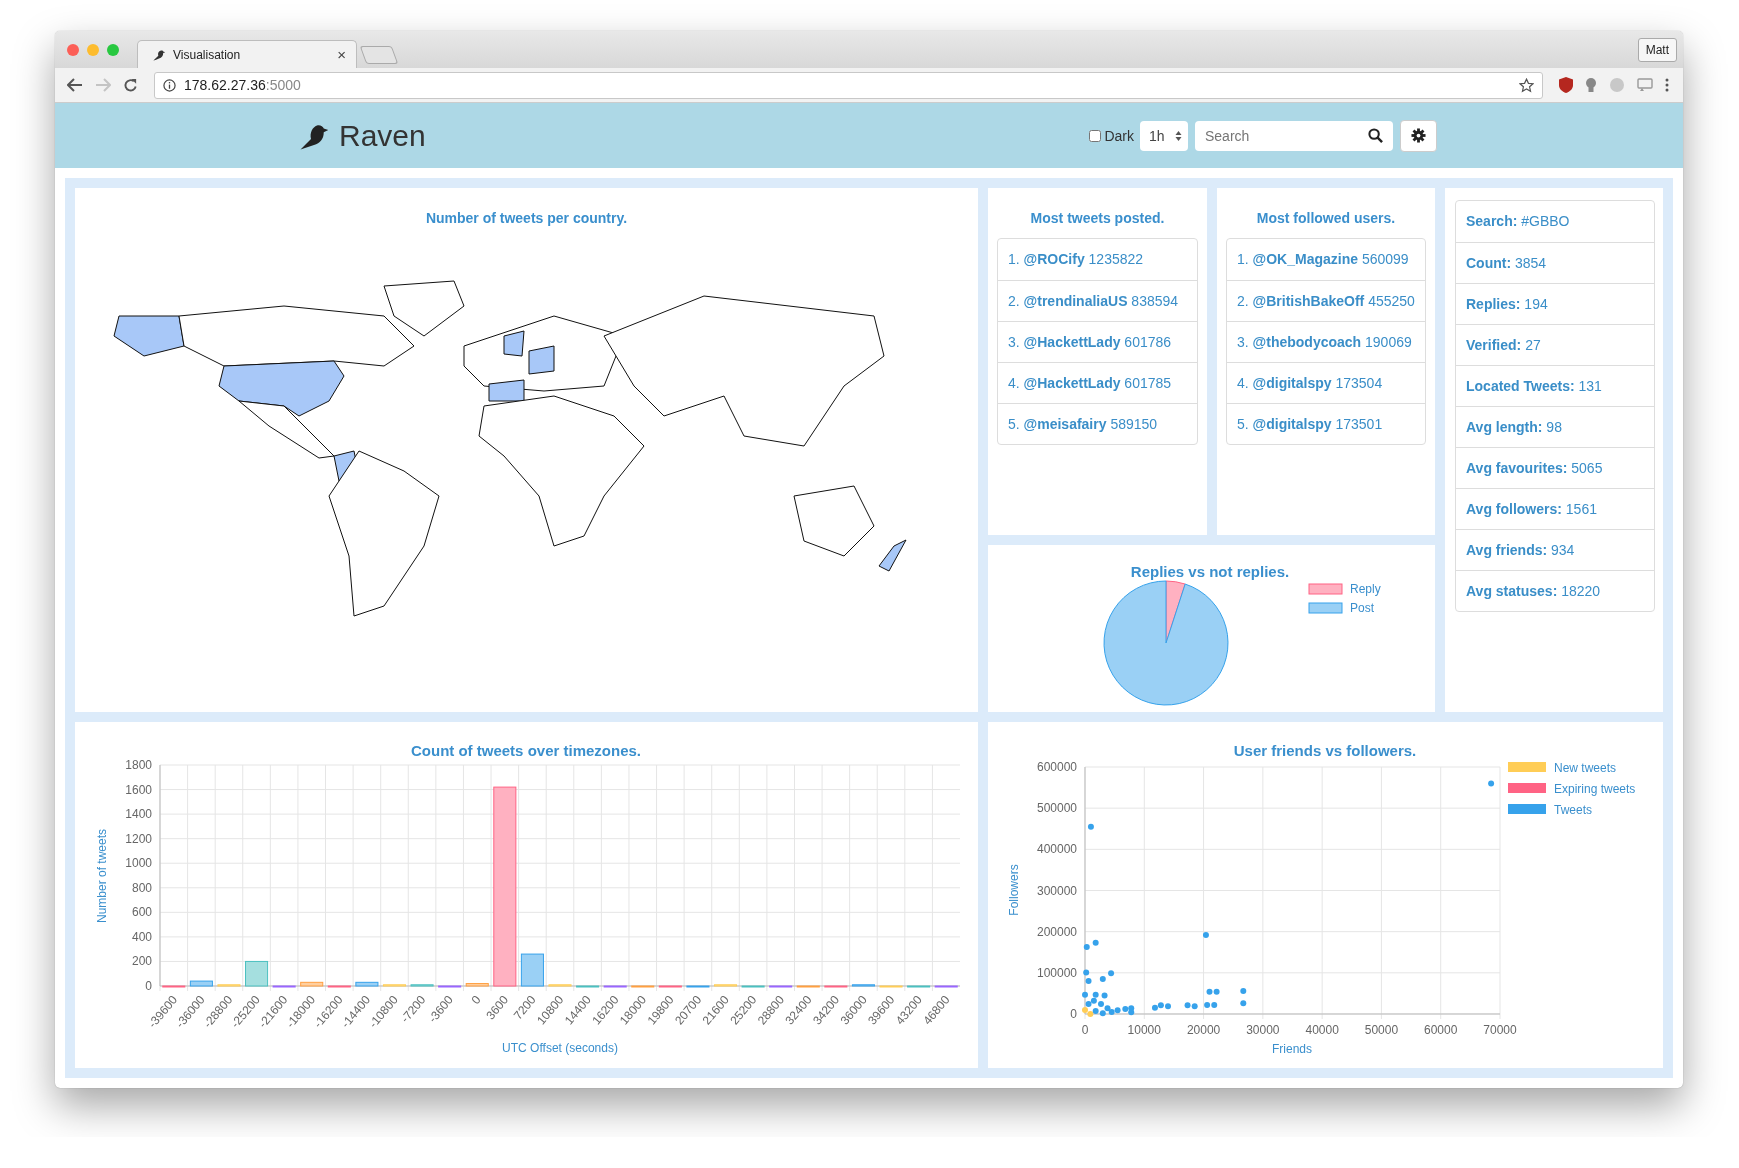  Describe the element at coordinates (1441, 1030) in the screenshot. I see `axis-tick-label: 60000` at that location.